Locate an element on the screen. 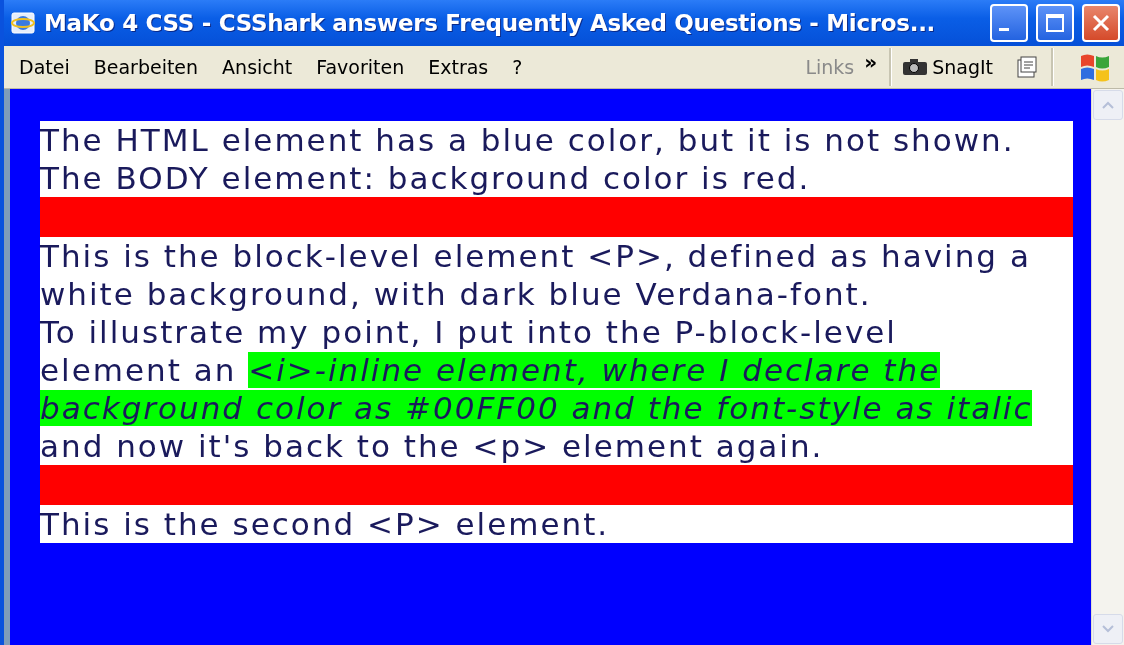 Image resolution: width=1124 pixels, height=645 pixels. maximize-icon is located at coordinates (1055, 23).